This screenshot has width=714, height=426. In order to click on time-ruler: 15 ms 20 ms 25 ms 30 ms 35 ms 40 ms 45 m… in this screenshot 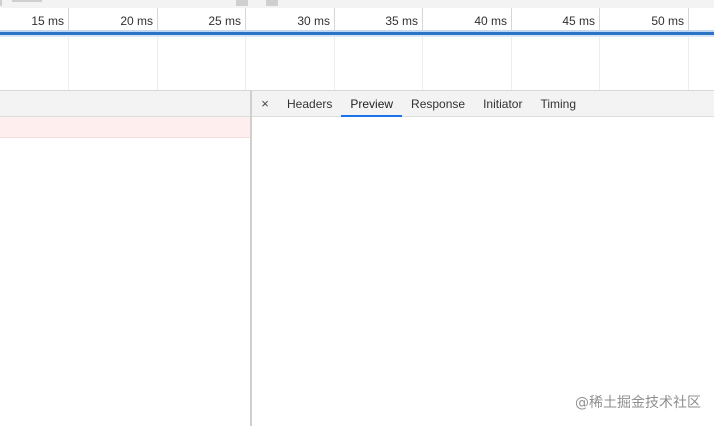, I will do `click(357, 20)`.